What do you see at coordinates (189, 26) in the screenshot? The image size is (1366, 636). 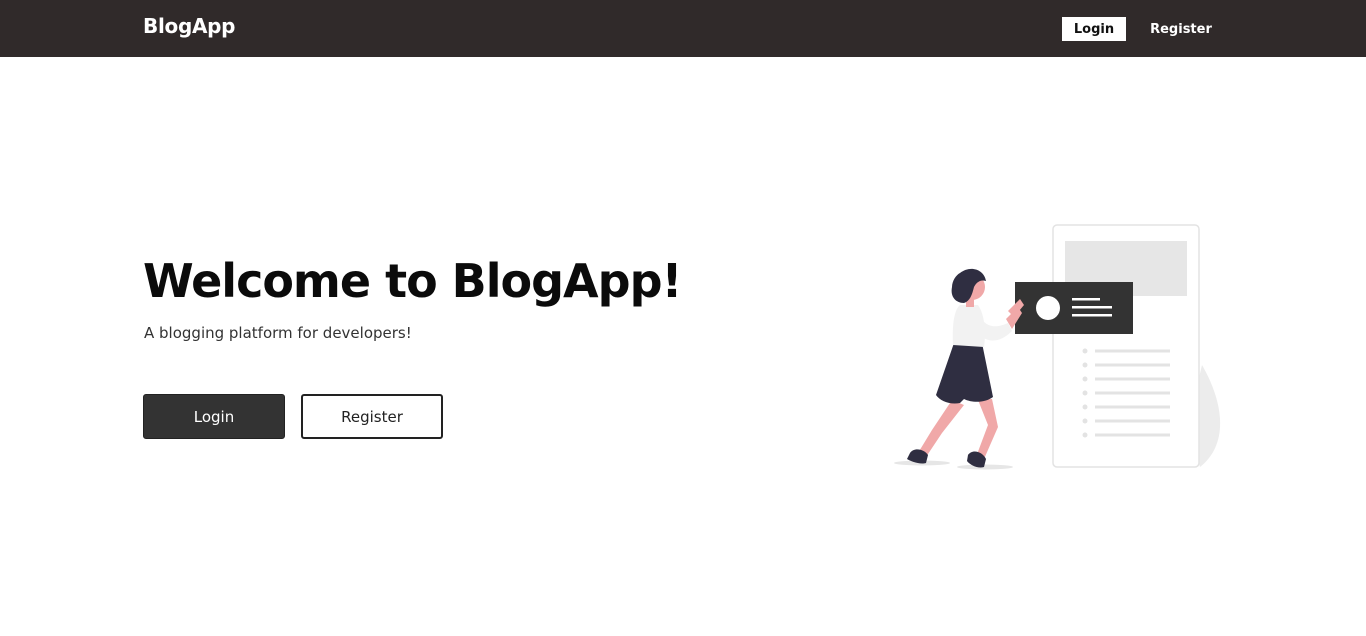 I see `brand-logo: BlogApp` at bounding box center [189, 26].